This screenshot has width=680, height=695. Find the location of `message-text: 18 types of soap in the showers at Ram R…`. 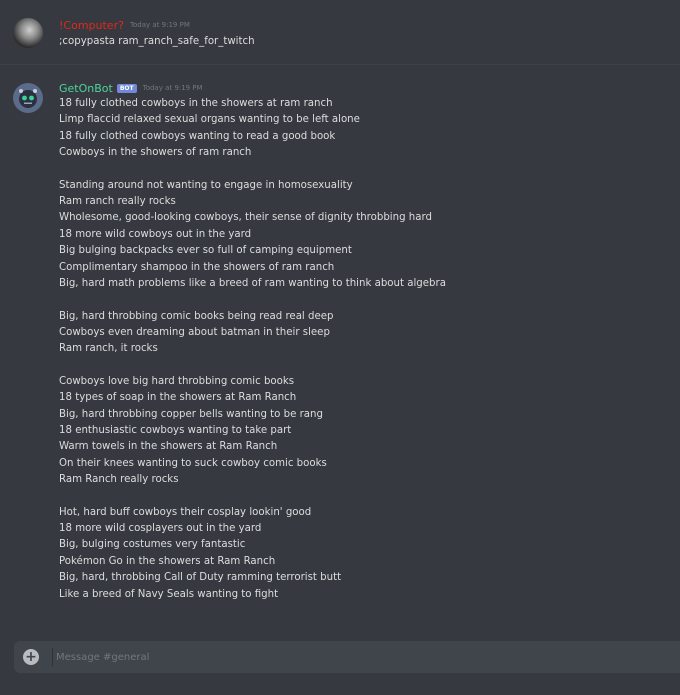

message-text: 18 types of soap in the showers at Ram R… is located at coordinates (178, 398).